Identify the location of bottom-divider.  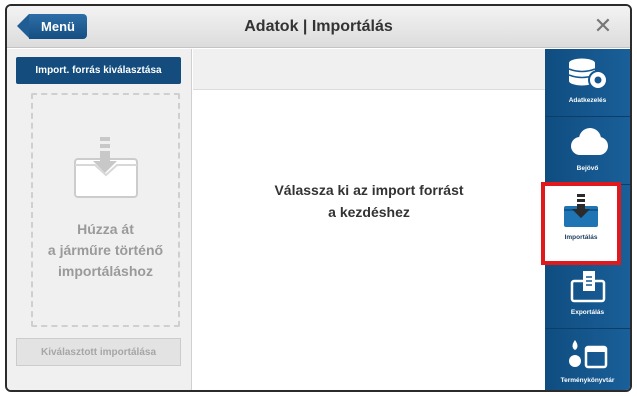
(318, 391).